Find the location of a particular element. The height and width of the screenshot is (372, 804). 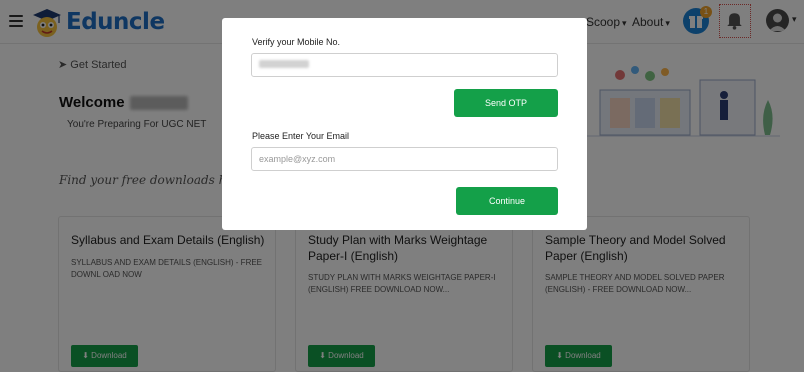

email-label: Please Enter Your Email is located at coordinates (301, 136).